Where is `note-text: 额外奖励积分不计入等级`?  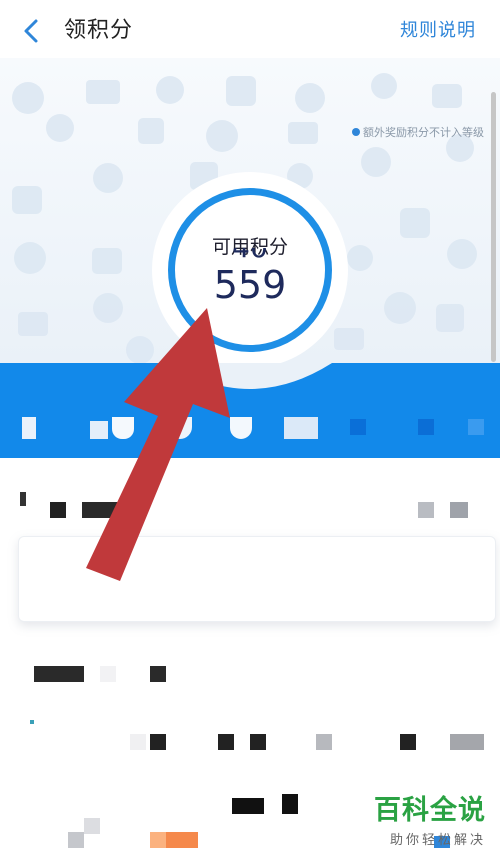 note-text: 额外奖励积分不计入等级 is located at coordinates (423, 132).